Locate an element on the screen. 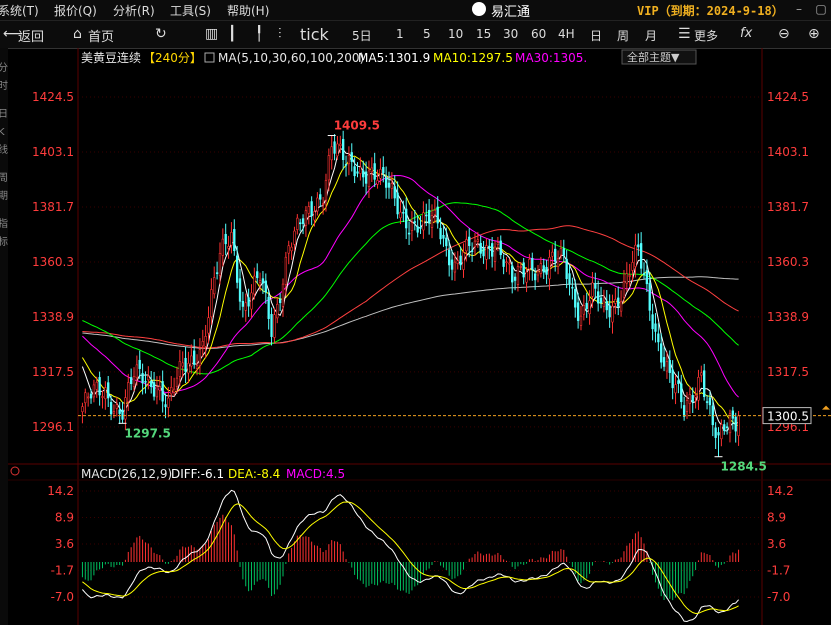 The height and width of the screenshot is (625, 831). ma-toggle-icon is located at coordinates (209, 57).